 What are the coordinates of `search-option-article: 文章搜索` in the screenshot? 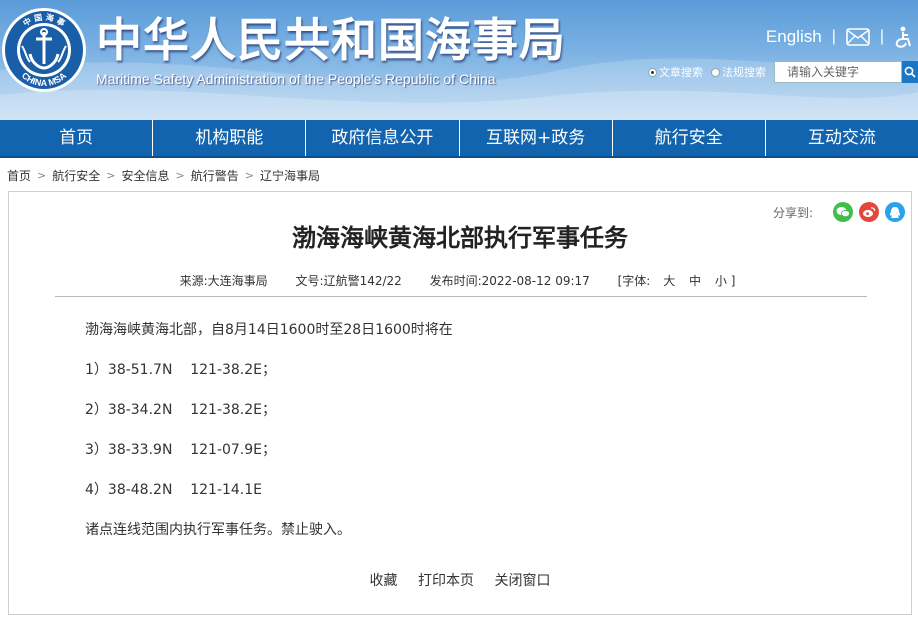 It's located at (675, 72).